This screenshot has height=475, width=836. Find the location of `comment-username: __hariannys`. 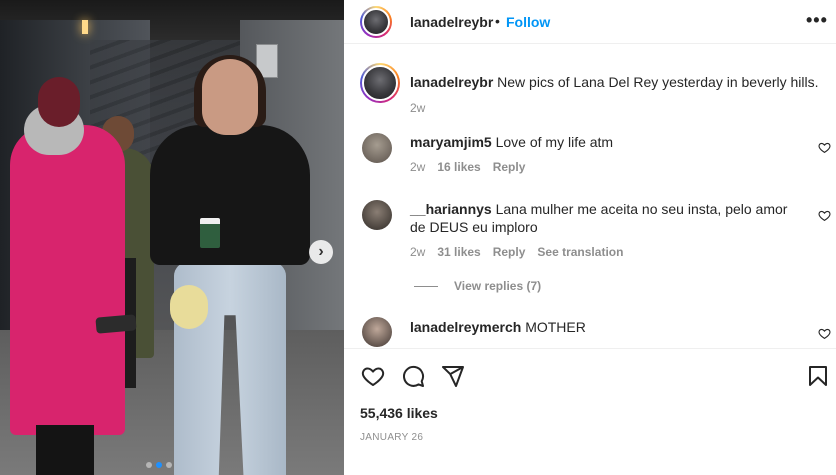

comment-username: __hariannys is located at coordinates (451, 209).